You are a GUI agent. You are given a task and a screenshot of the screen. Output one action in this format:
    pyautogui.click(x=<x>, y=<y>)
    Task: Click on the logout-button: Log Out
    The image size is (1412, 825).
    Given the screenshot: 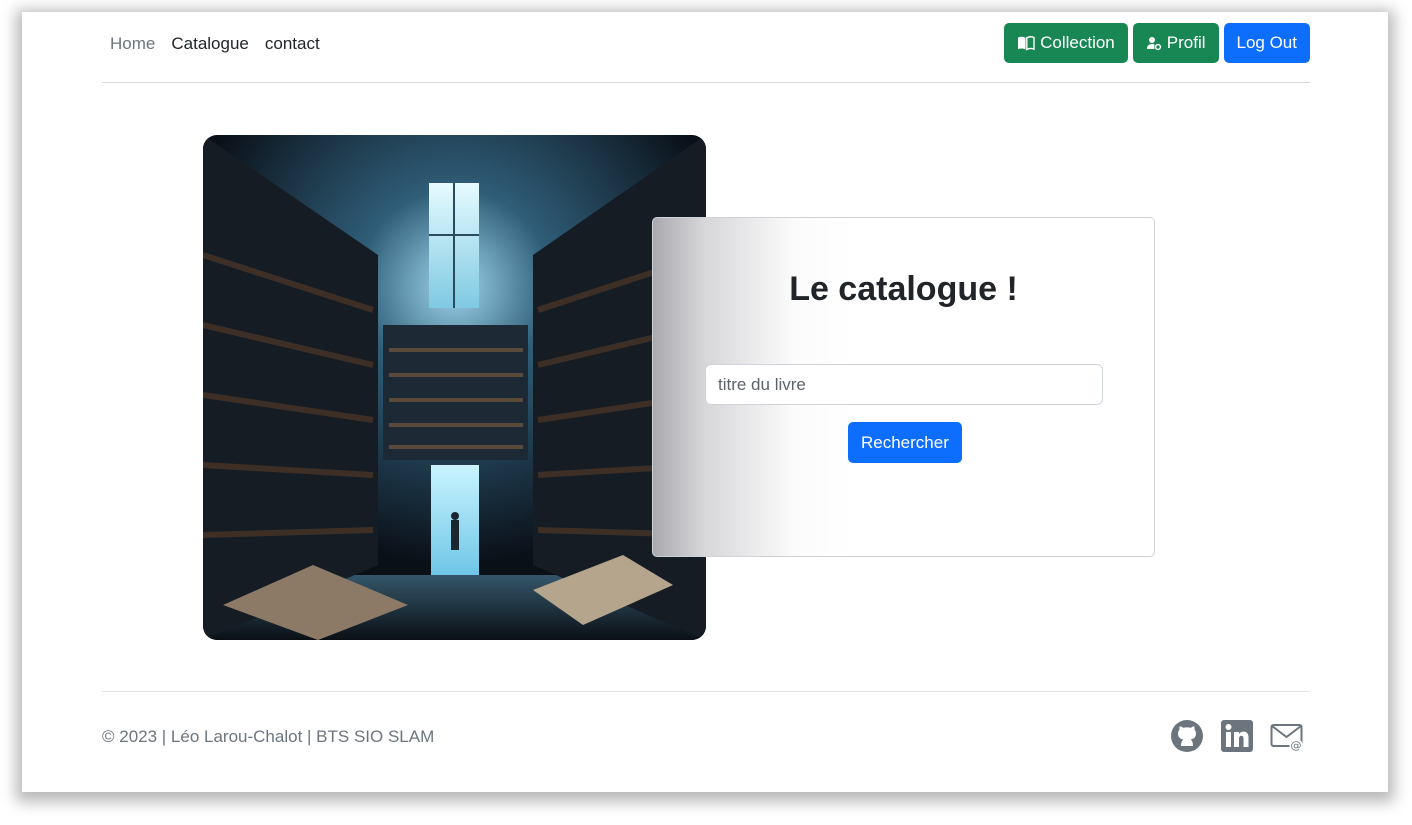 What is the action you would take?
    pyautogui.click(x=1266, y=43)
    